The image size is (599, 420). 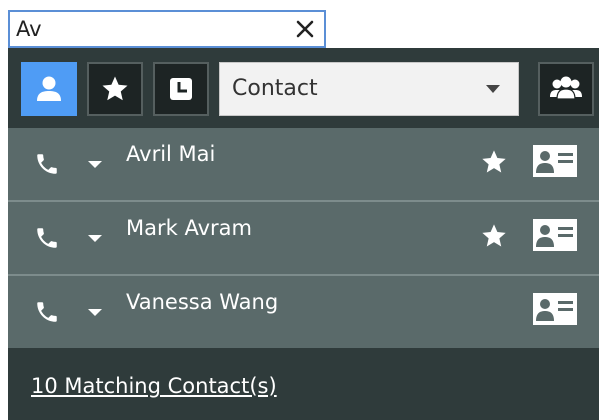 I want to click on contact-name: Vanessa Wang, so click(x=202, y=302).